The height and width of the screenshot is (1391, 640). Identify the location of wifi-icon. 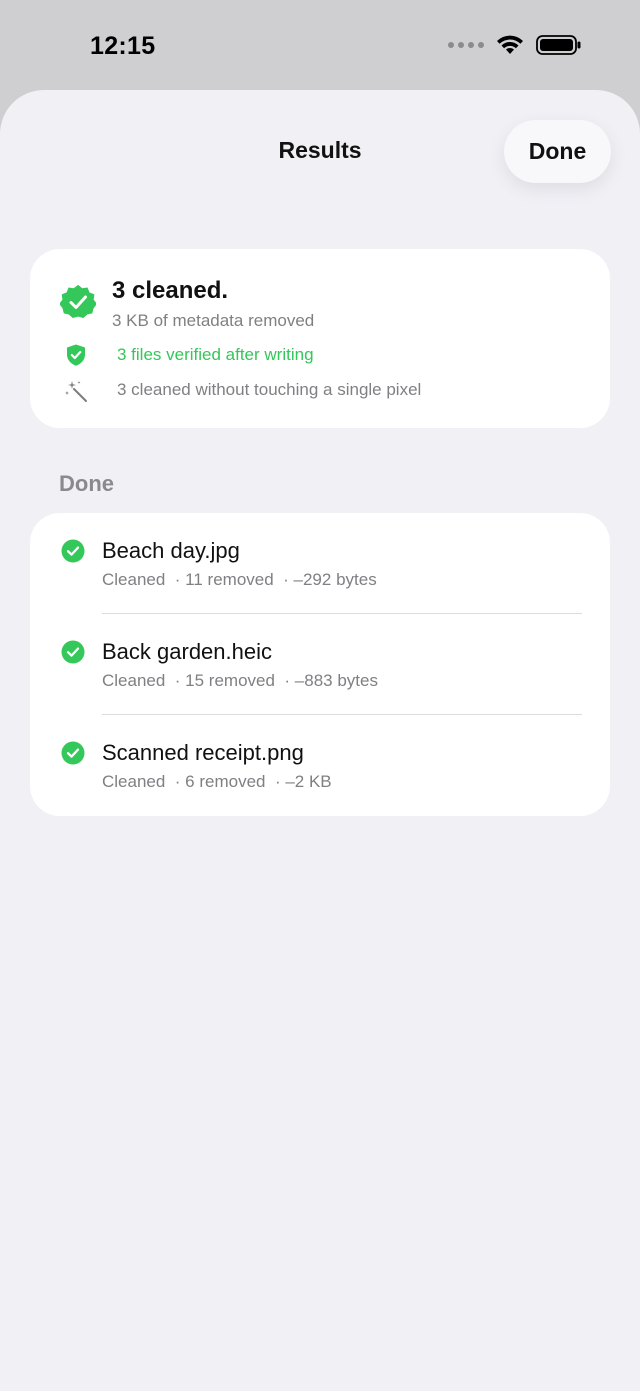
(510, 44).